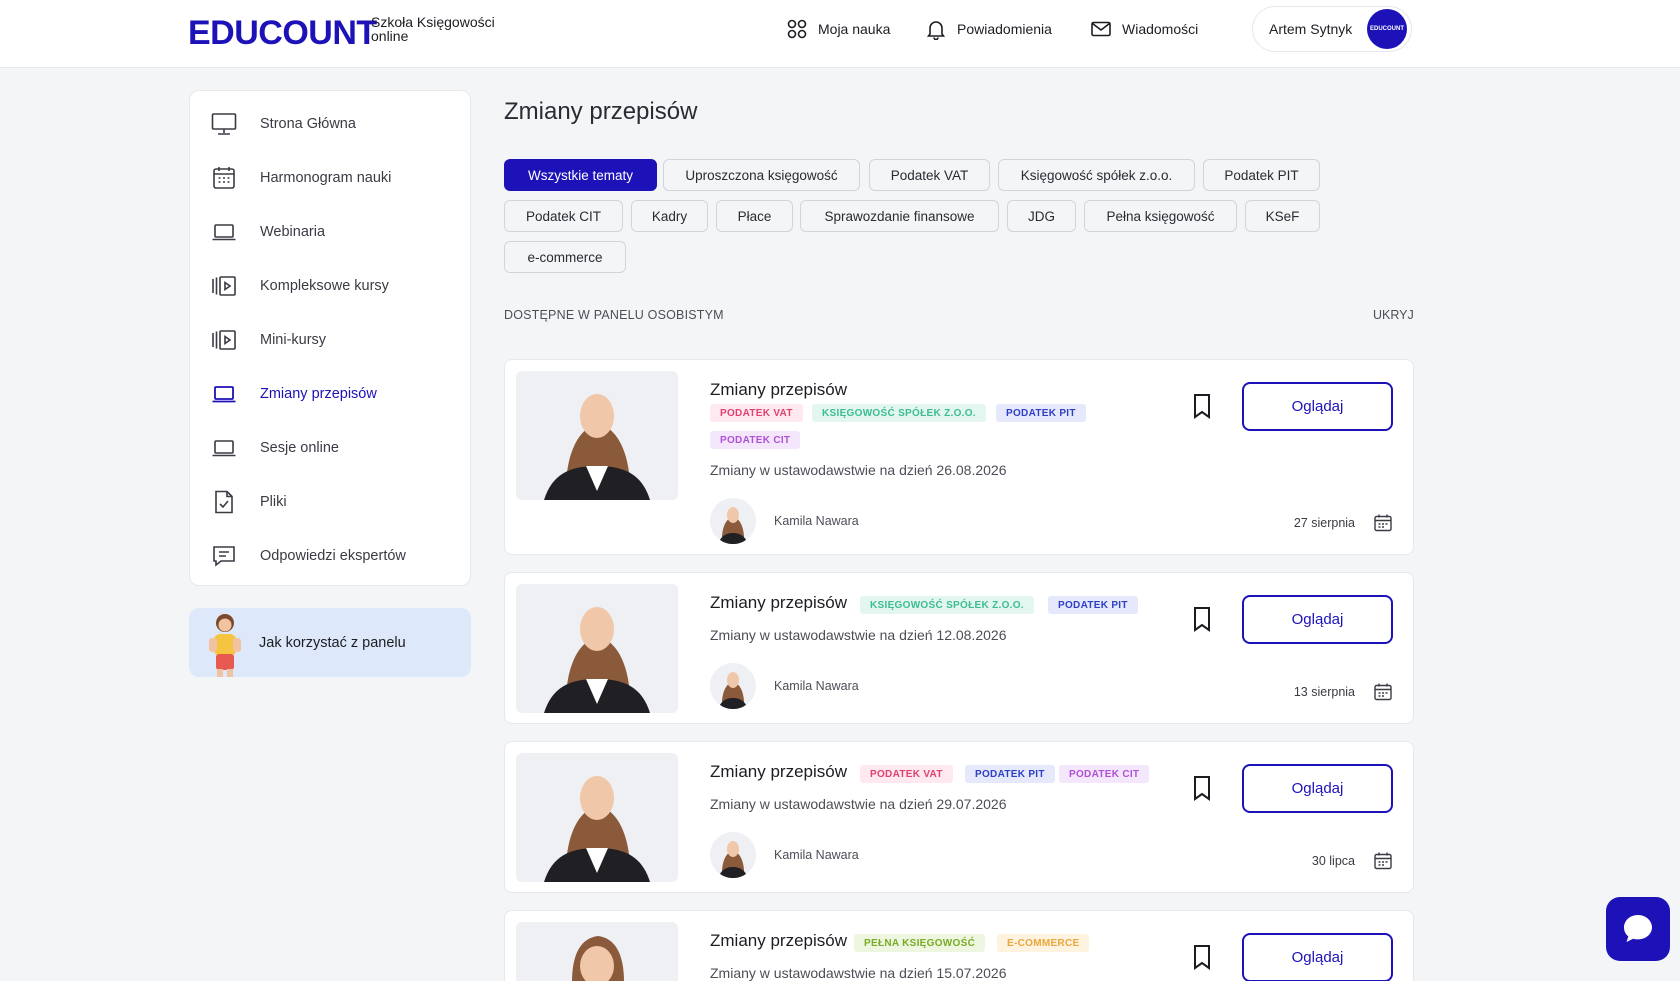 The image size is (1680, 981). Describe the element at coordinates (1638, 929) in the screenshot. I see `chat-widget-button` at that location.